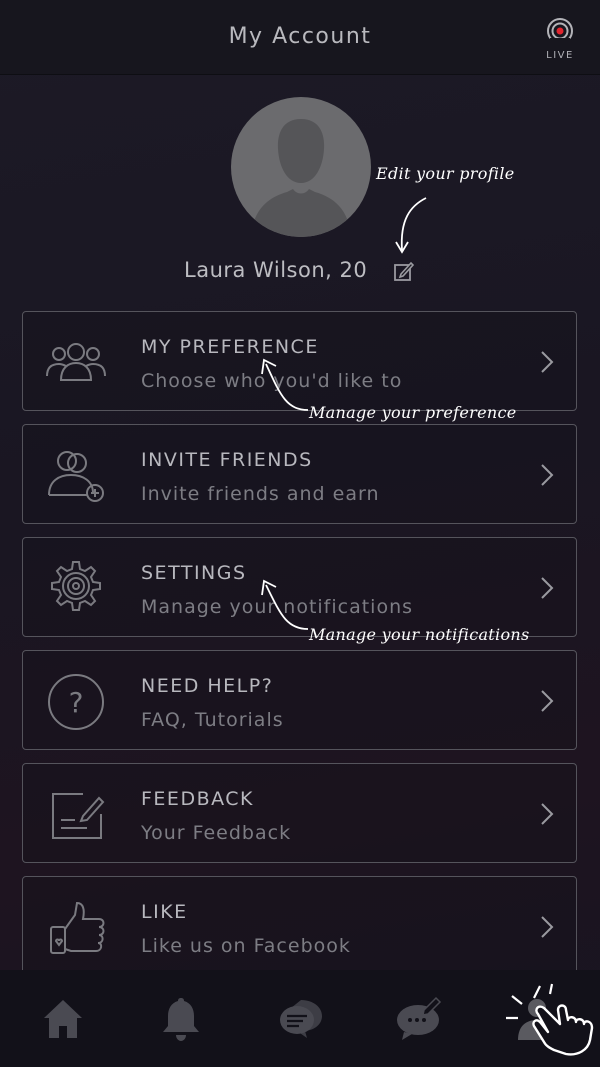  Describe the element at coordinates (216, 833) in the screenshot. I see `menu-item-subtitle: Your Feedback` at that location.